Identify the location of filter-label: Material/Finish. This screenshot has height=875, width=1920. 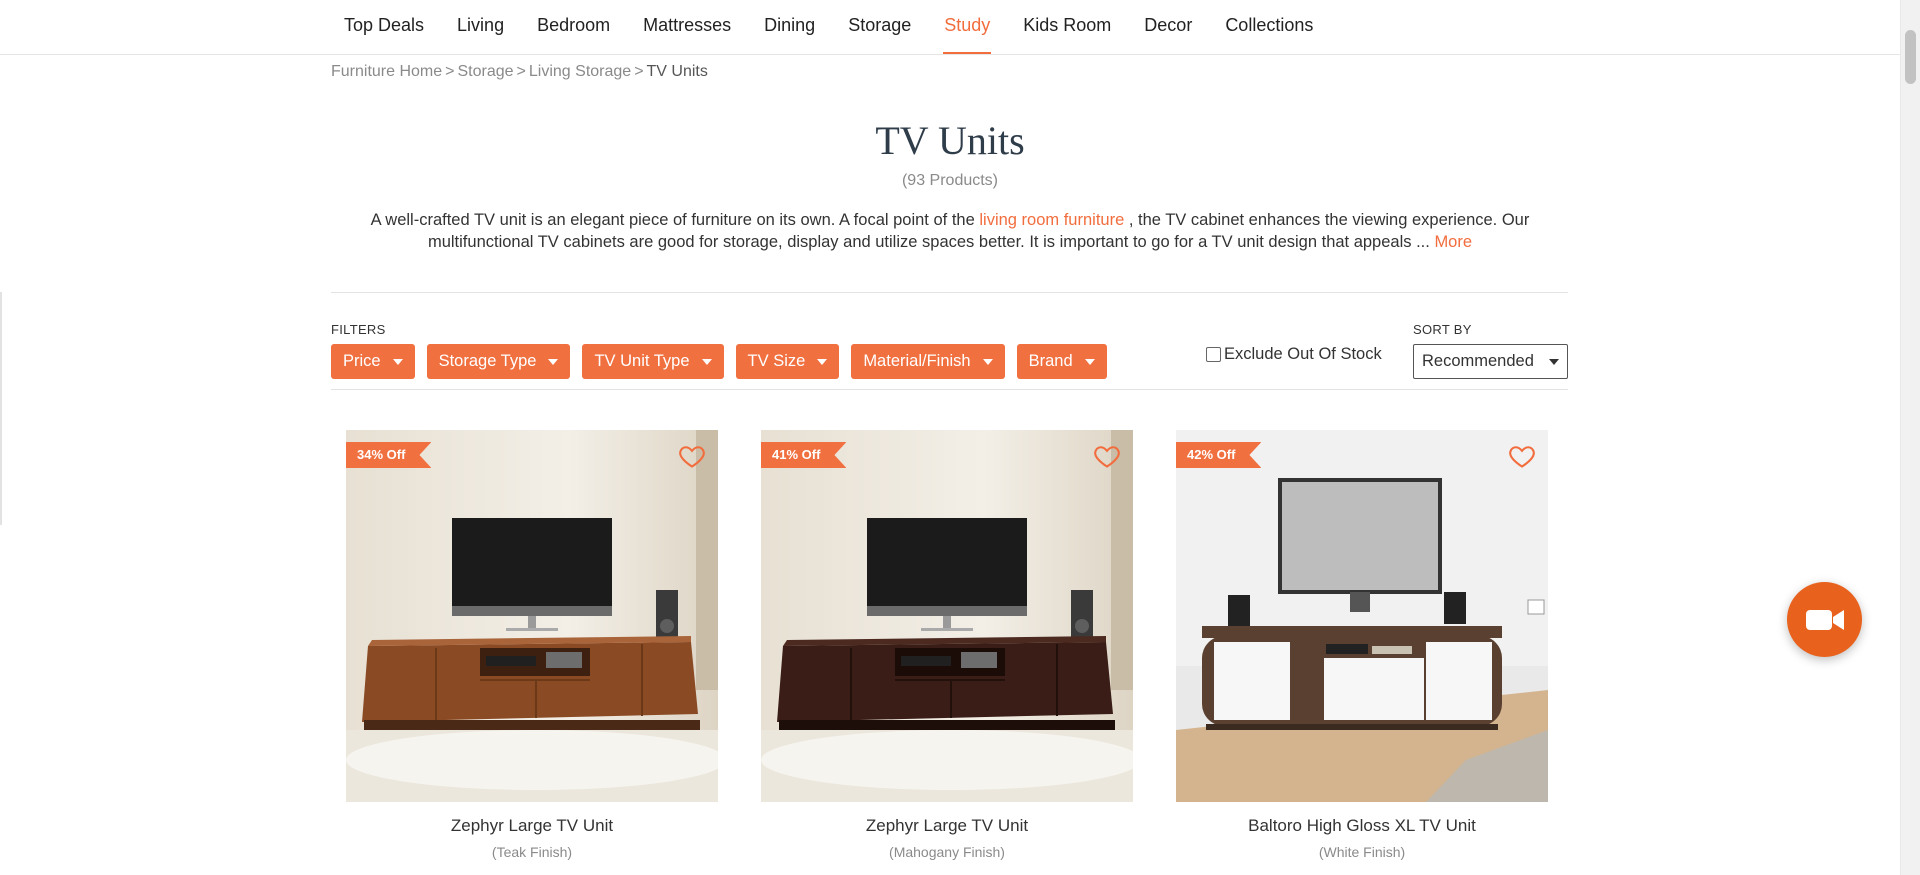
(917, 361).